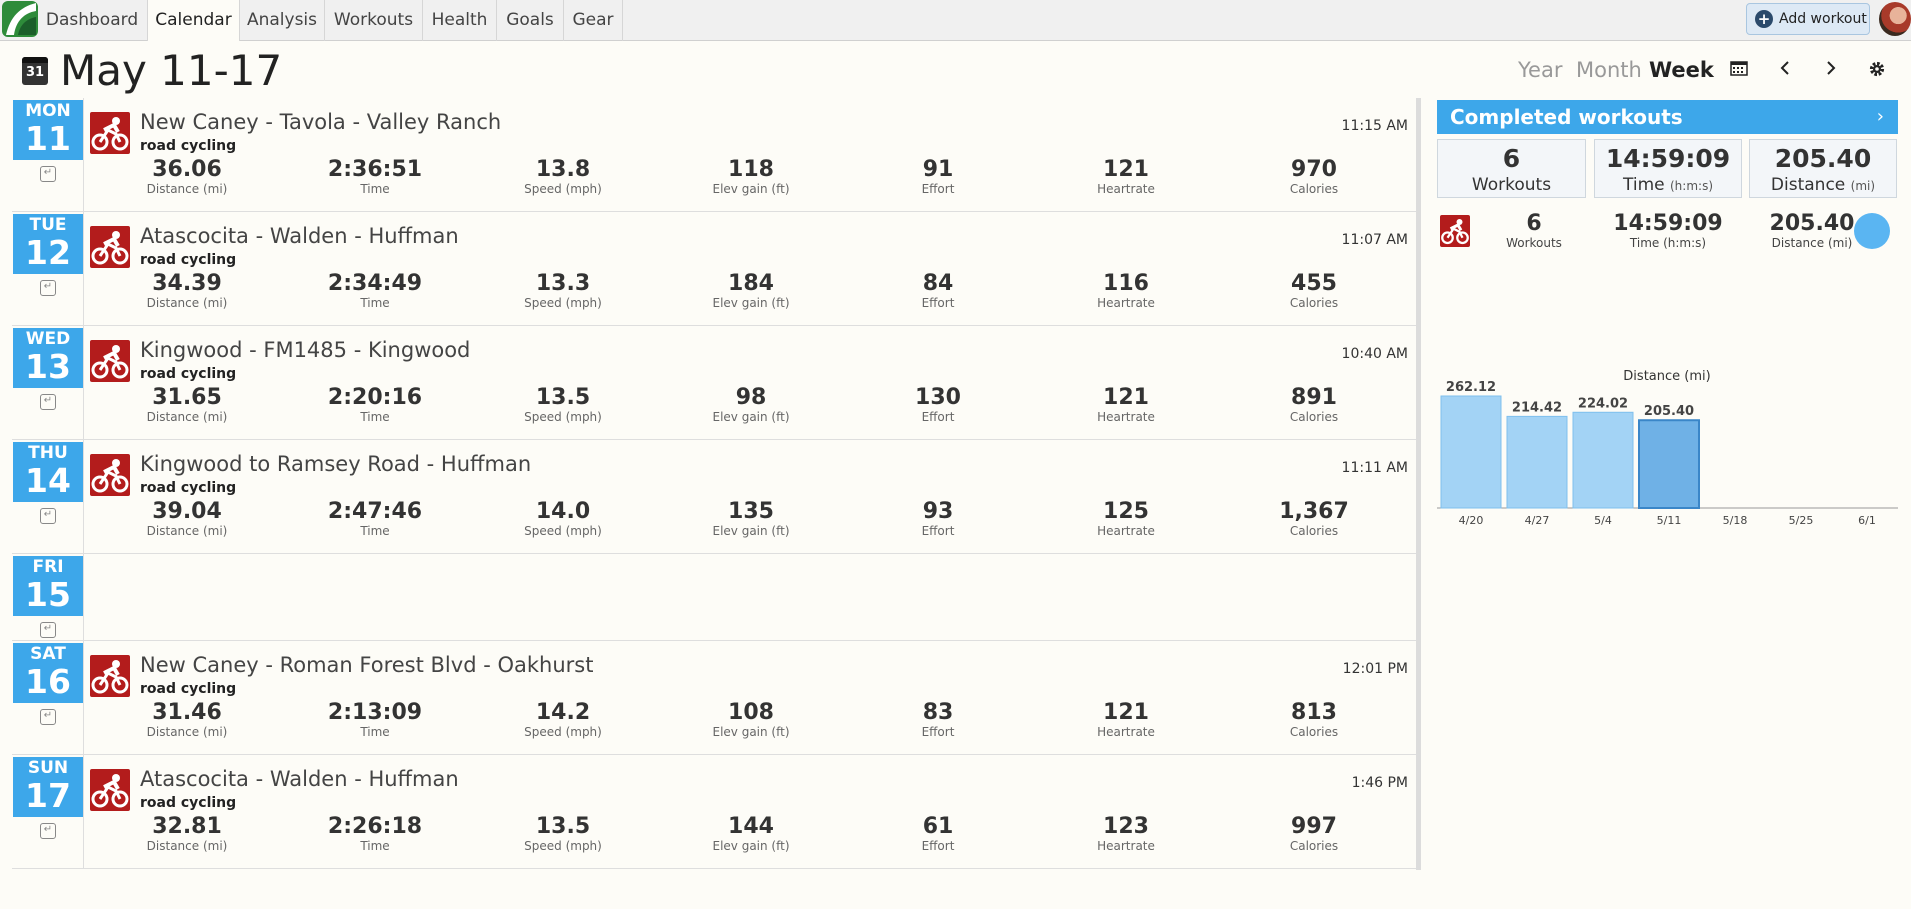  What do you see at coordinates (1471, 387) in the screenshot?
I see `chart-data-label: 262.12` at bounding box center [1471, 387].